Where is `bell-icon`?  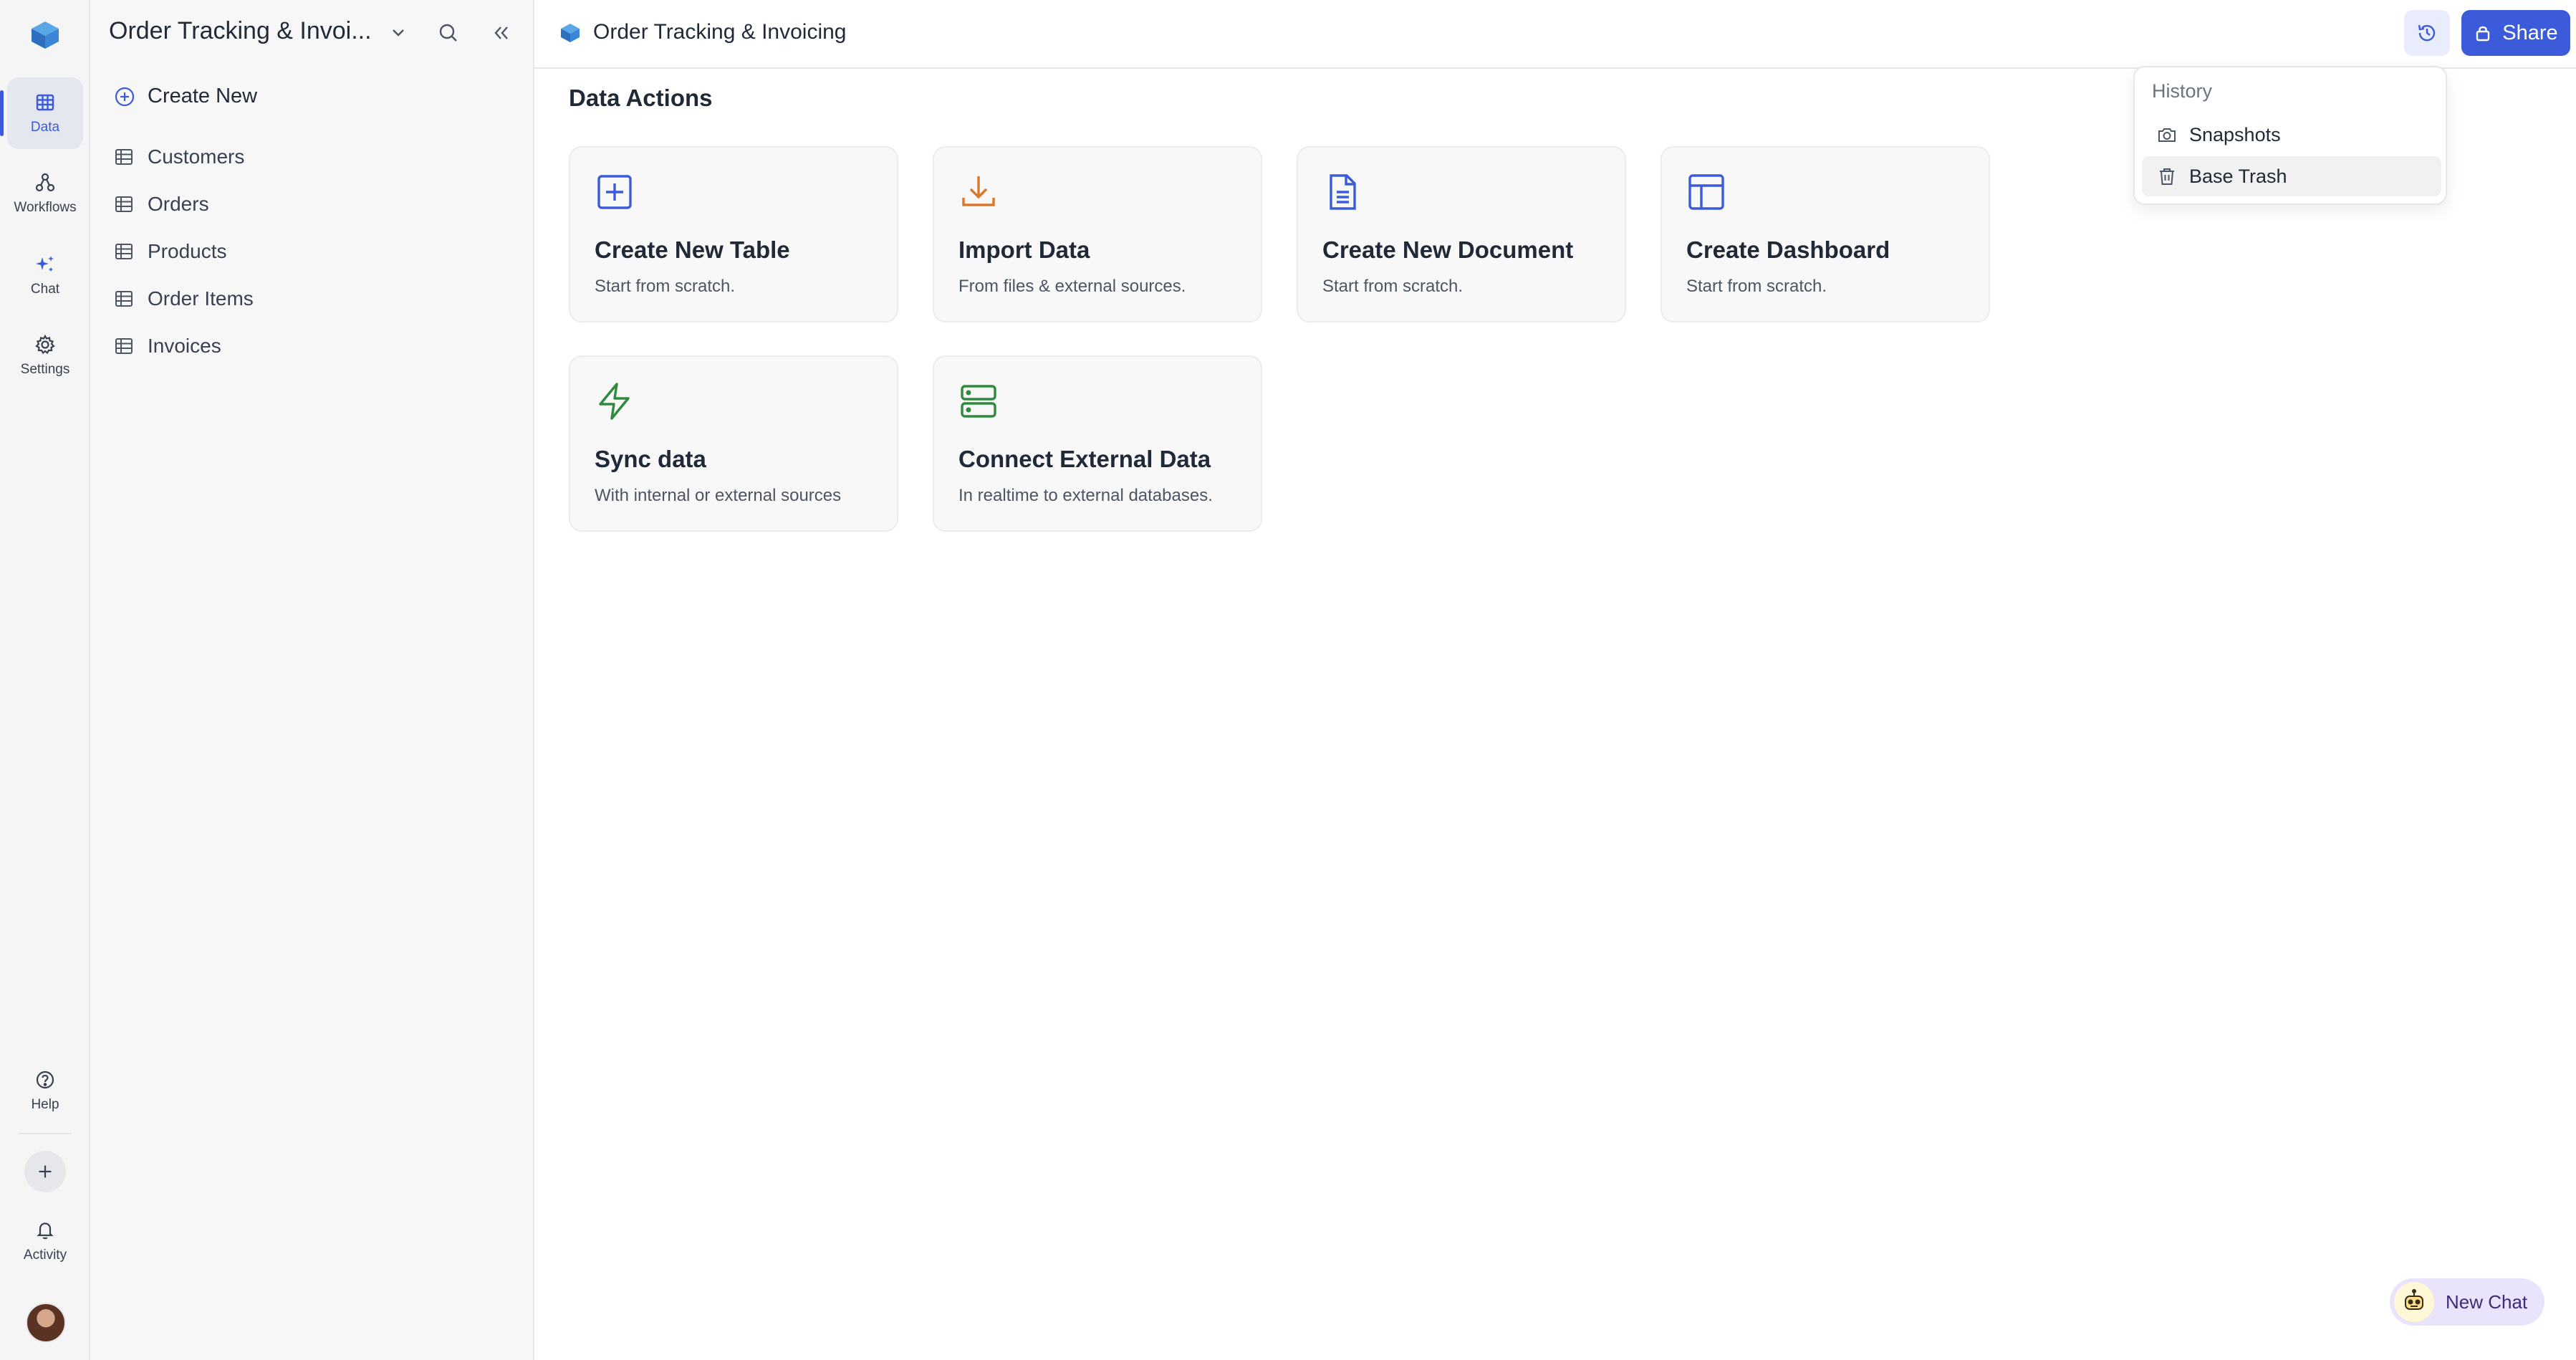 bell-icon is located at coordinates (46, 1231).